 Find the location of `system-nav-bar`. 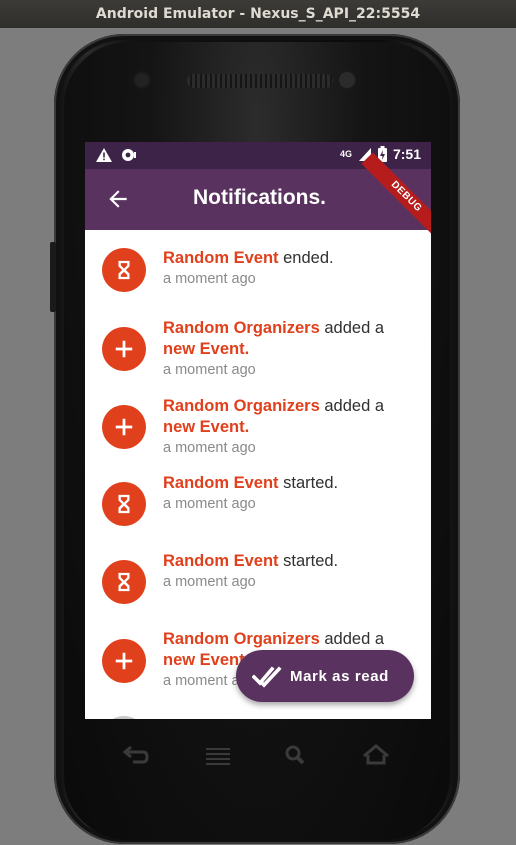

system-nav-bar is located at coordinates (258, 757).